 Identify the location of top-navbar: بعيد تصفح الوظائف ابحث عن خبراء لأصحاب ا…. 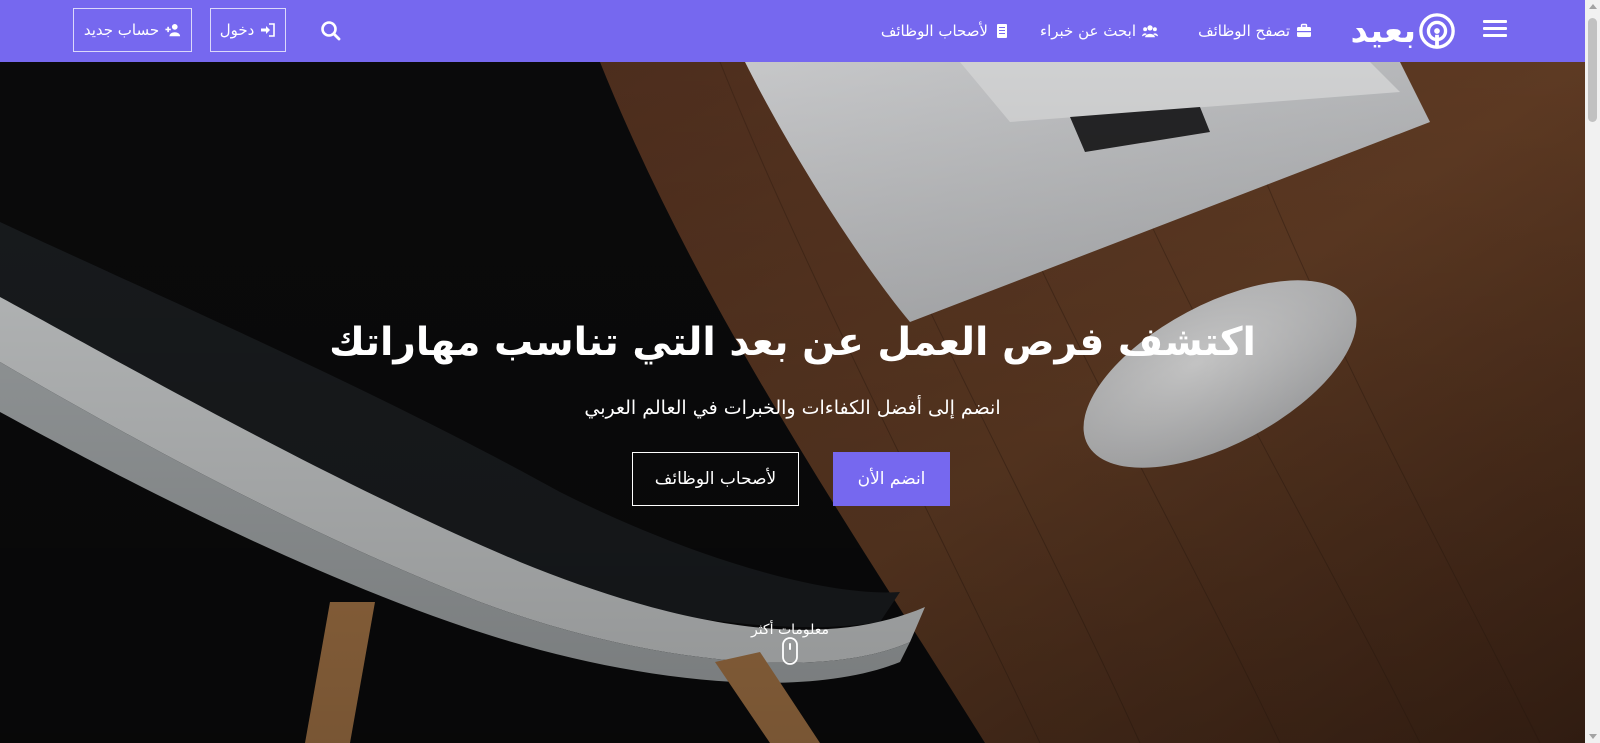
(792, 31).